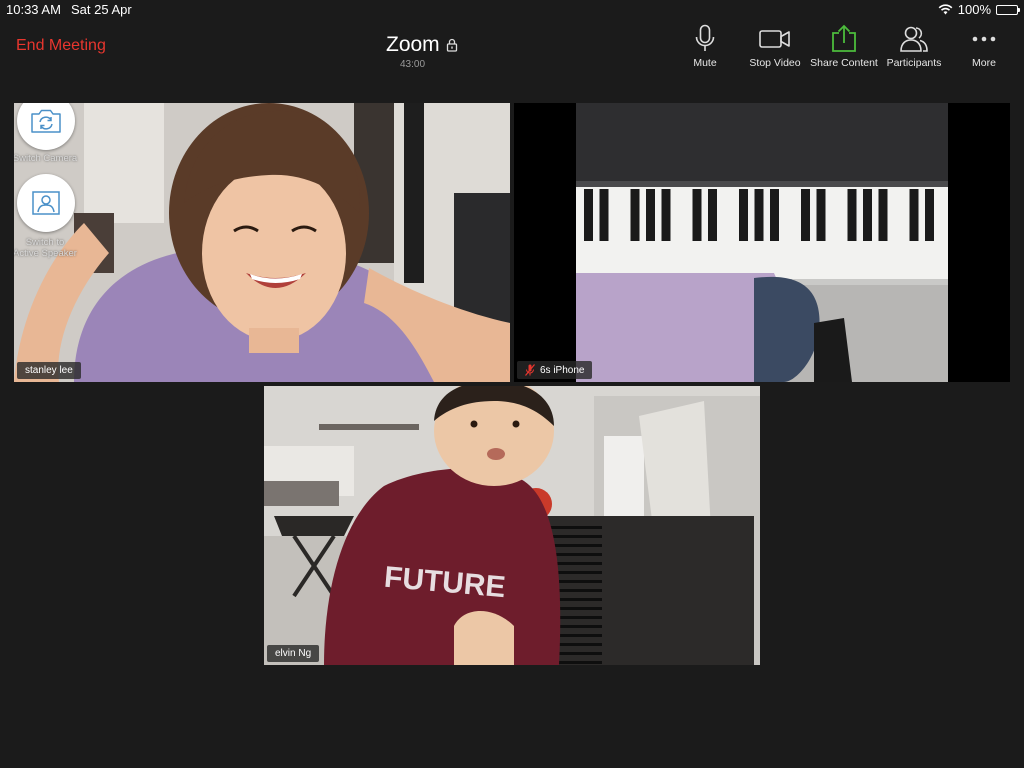  I want to click on meeting-duration: 43:00, so click(413, 64).